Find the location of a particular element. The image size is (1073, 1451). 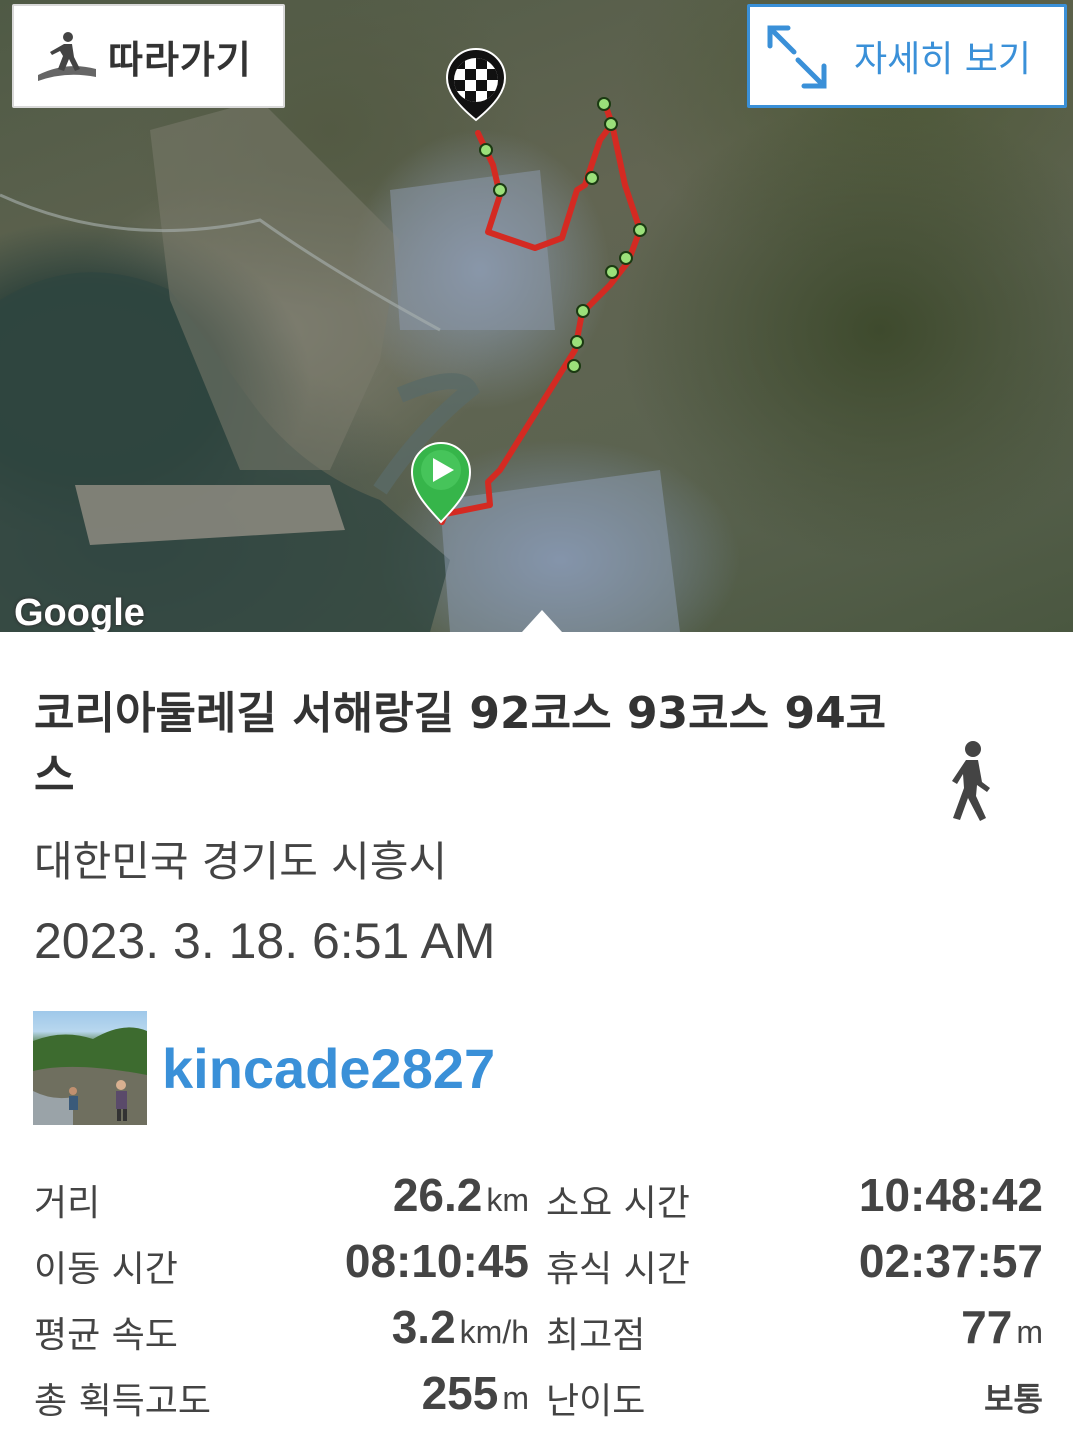

max-altitude-label: 최고점 is located at coordinates (596, 1335).